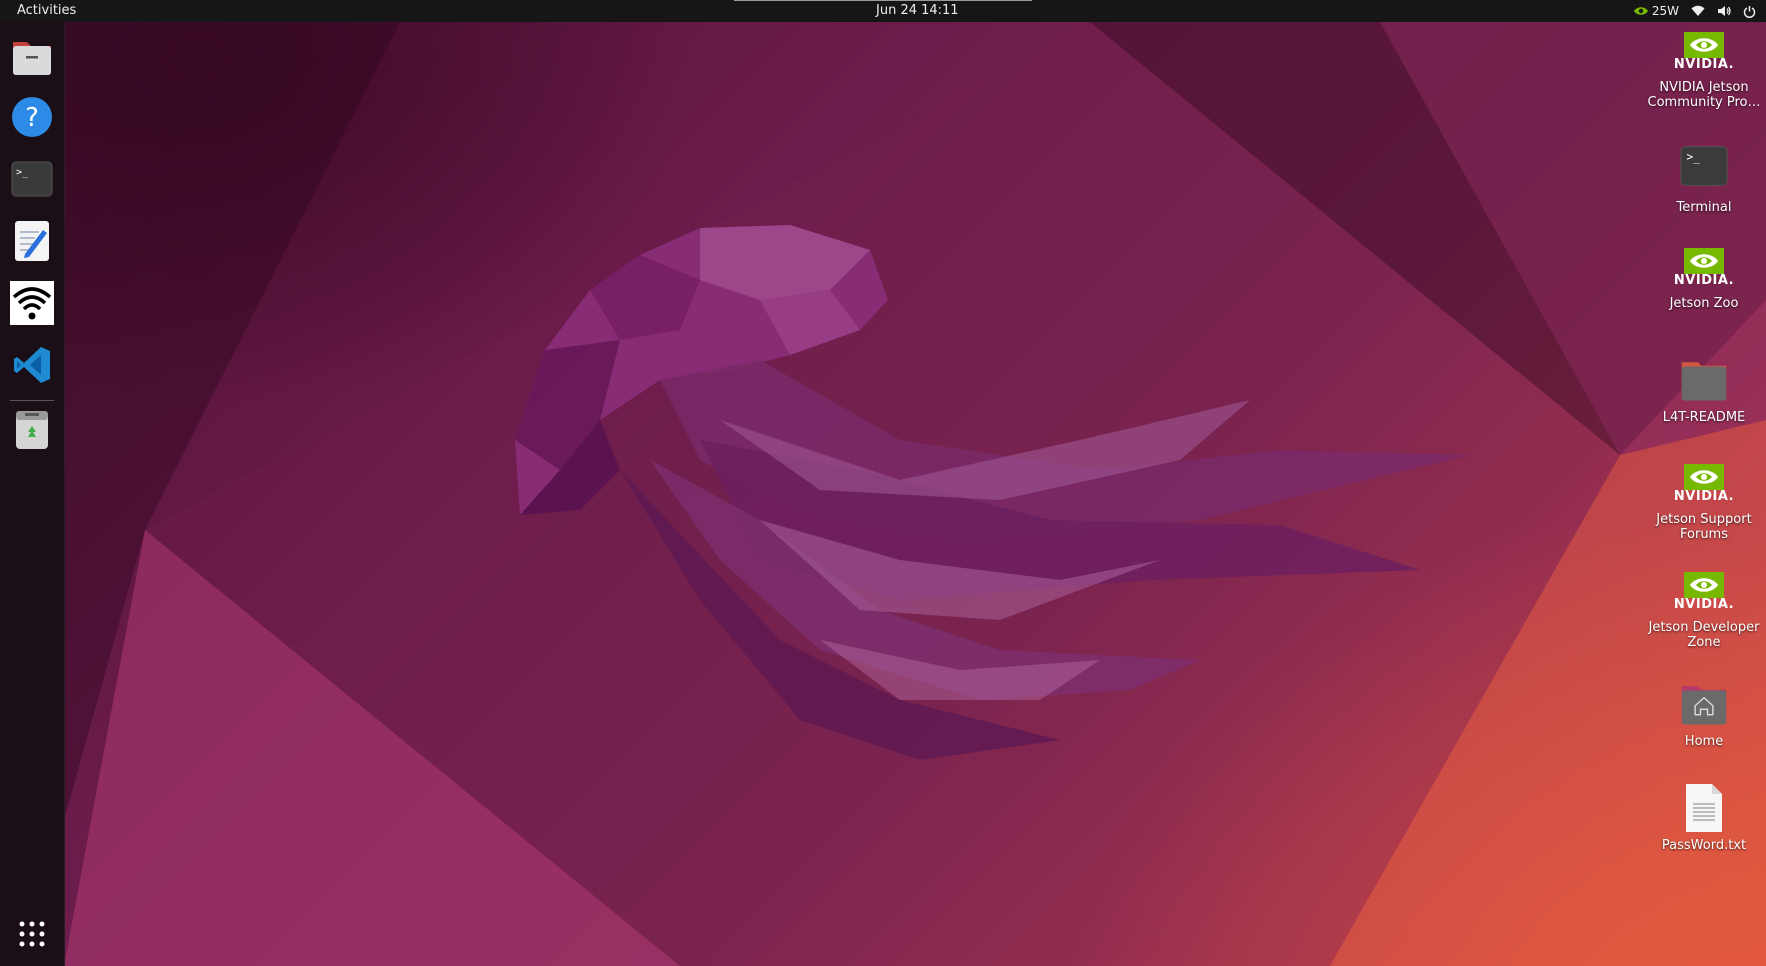 This screenshot has width=1766, height=966. What do you see at coordinates (1704, 704) in the screenshot?
I see `home-folder-icon` at bounding box center [1704, 704].